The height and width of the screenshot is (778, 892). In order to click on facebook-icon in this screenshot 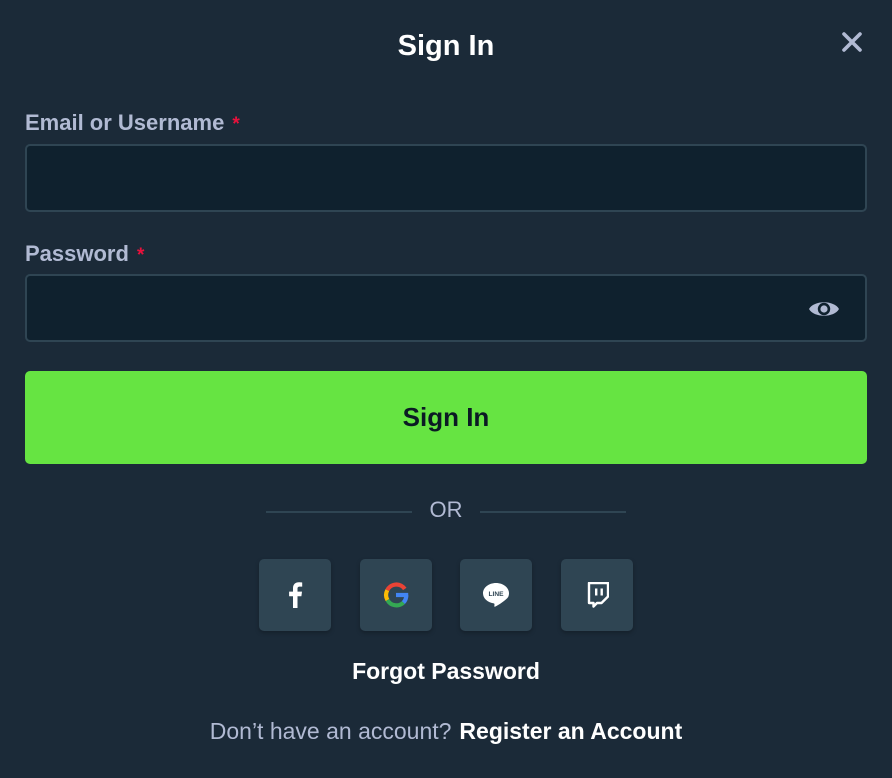, I will do `click(296, 595)`.